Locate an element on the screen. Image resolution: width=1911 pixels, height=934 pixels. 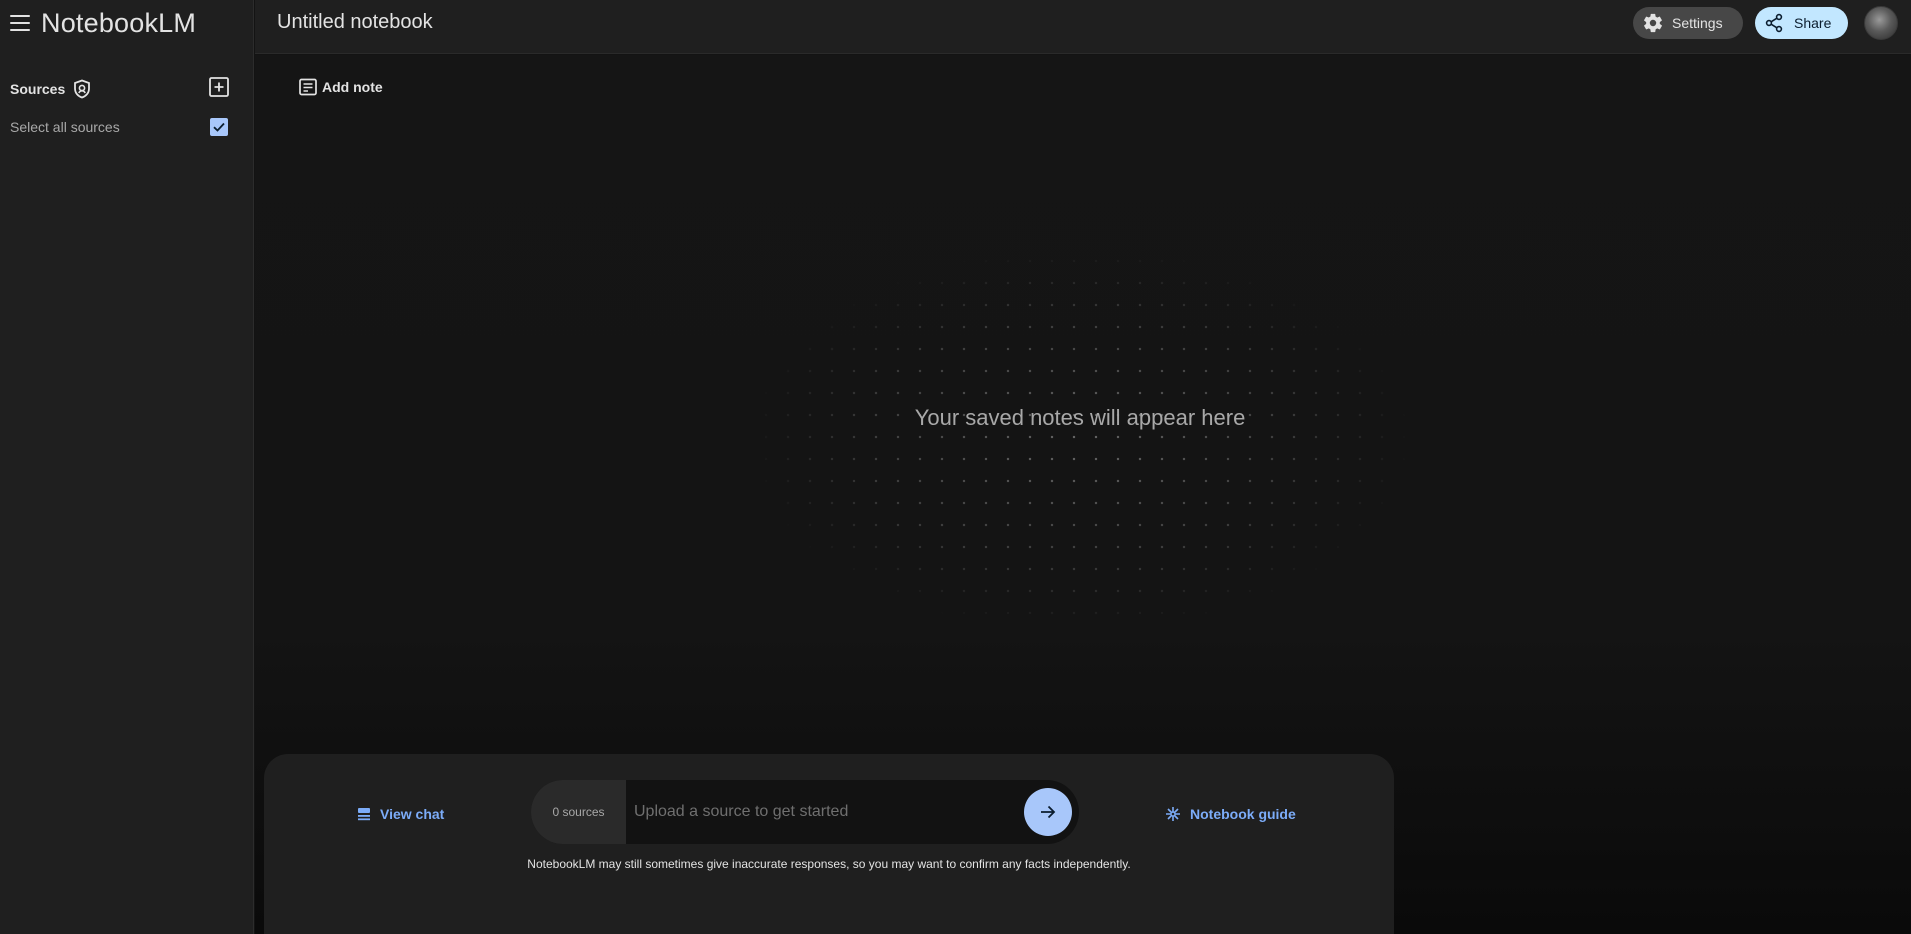
notebook-guide-button: Notebook guide is located at coordinates (1230, 814).